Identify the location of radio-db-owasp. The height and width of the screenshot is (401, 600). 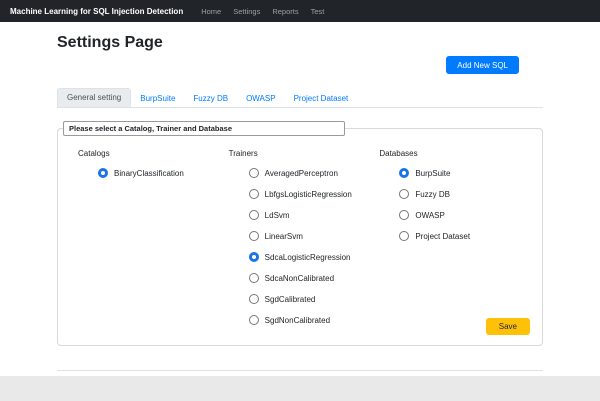
(404, 215).